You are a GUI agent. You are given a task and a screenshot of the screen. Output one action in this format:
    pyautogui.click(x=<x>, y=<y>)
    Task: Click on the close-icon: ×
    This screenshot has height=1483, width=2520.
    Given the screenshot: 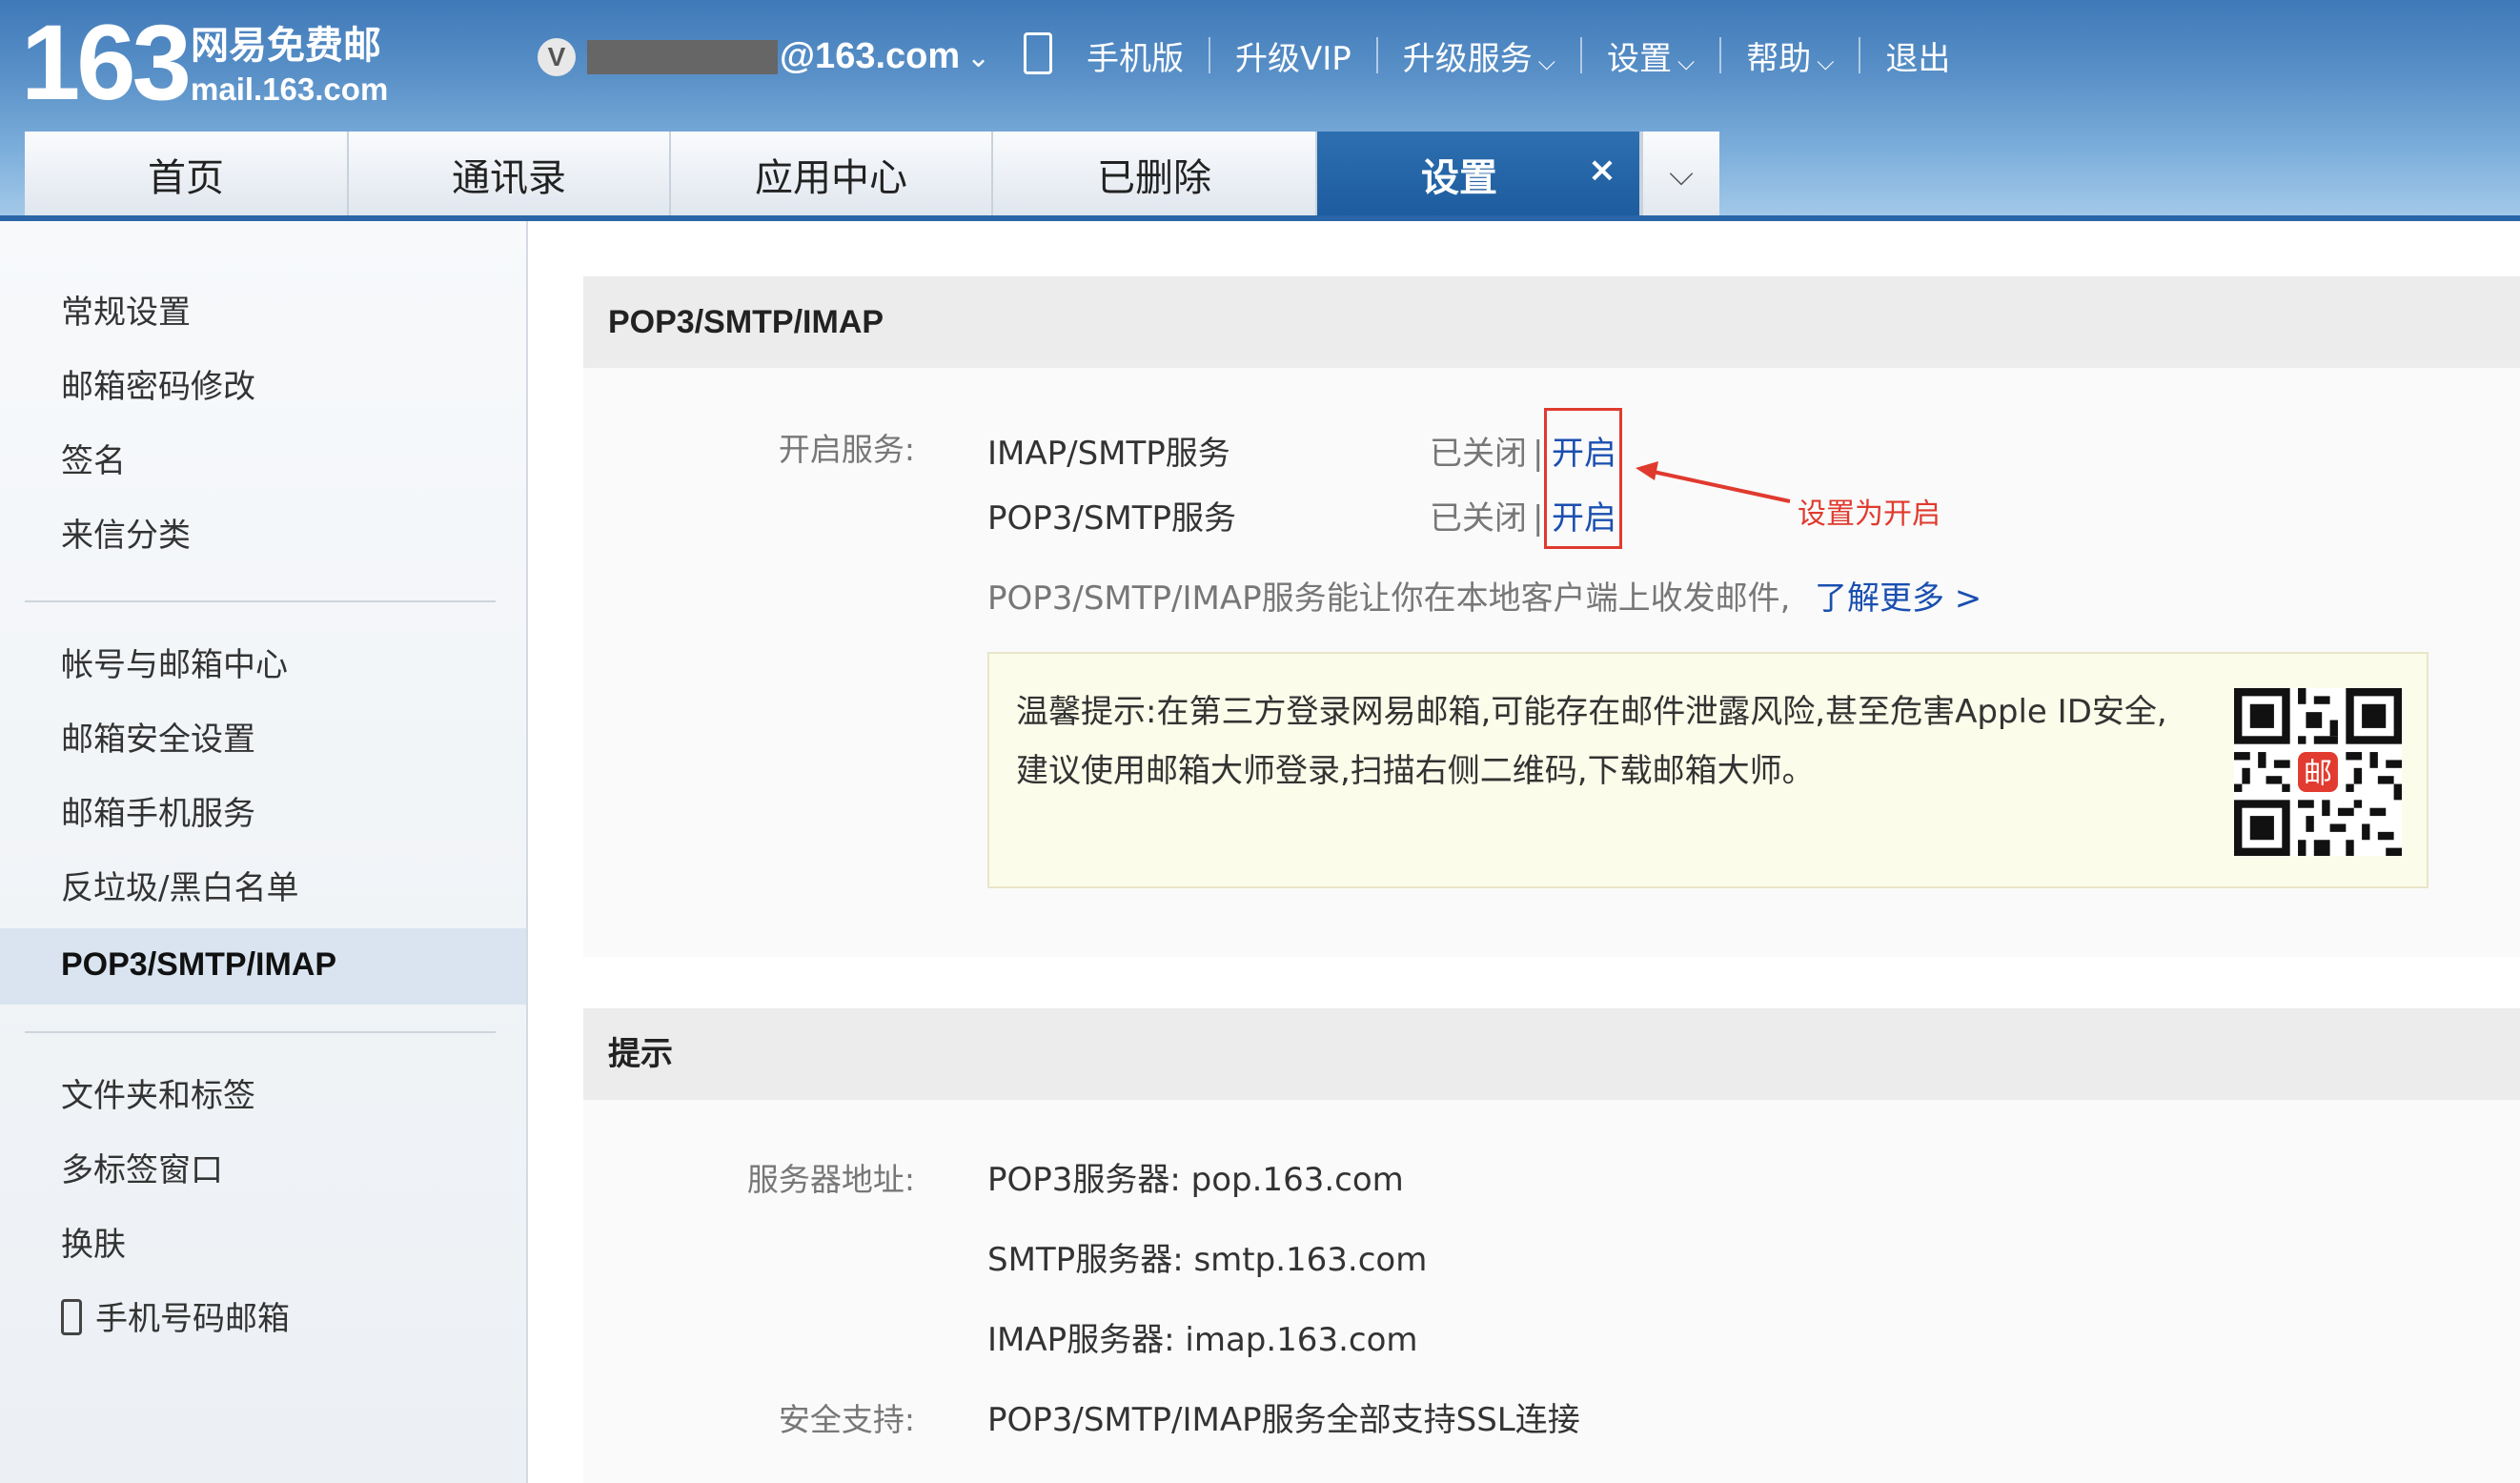 What is the action you would take?
    pyautogui.click(x=1602, y=170)
    